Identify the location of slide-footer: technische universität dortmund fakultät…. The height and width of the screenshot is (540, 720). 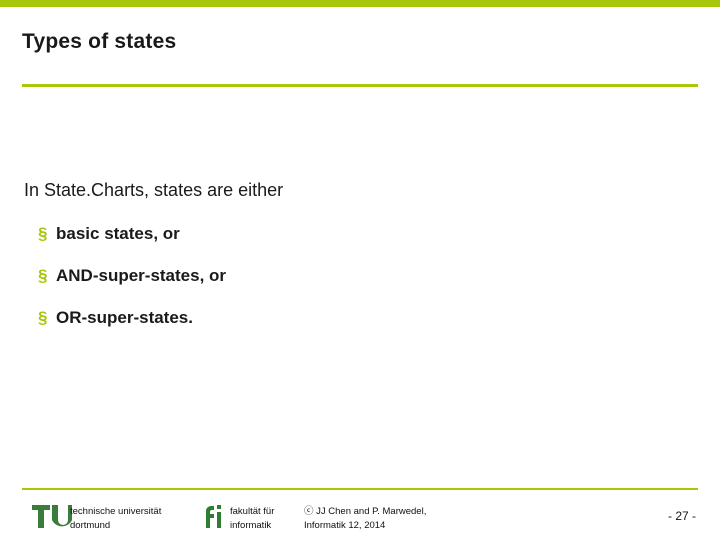
(360, 516).